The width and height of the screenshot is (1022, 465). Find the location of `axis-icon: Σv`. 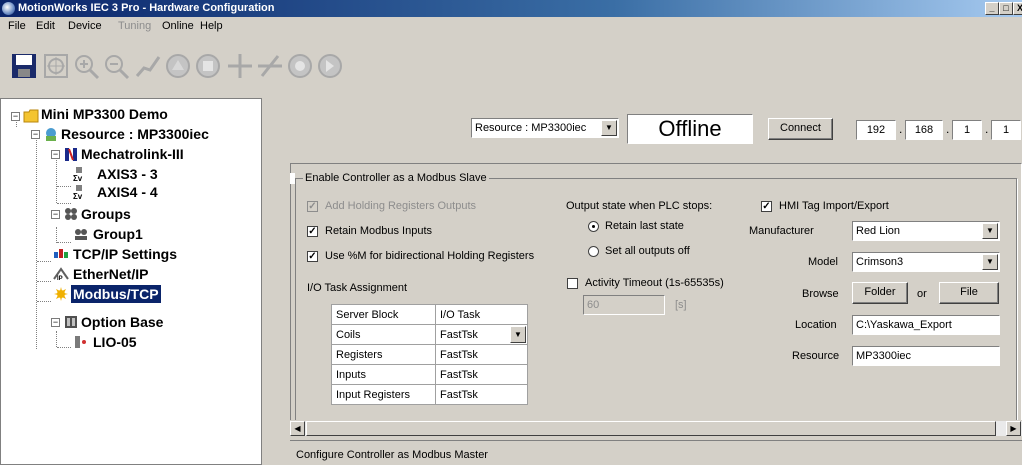

axis-icon: Σv is located at coordinates (78, 192).